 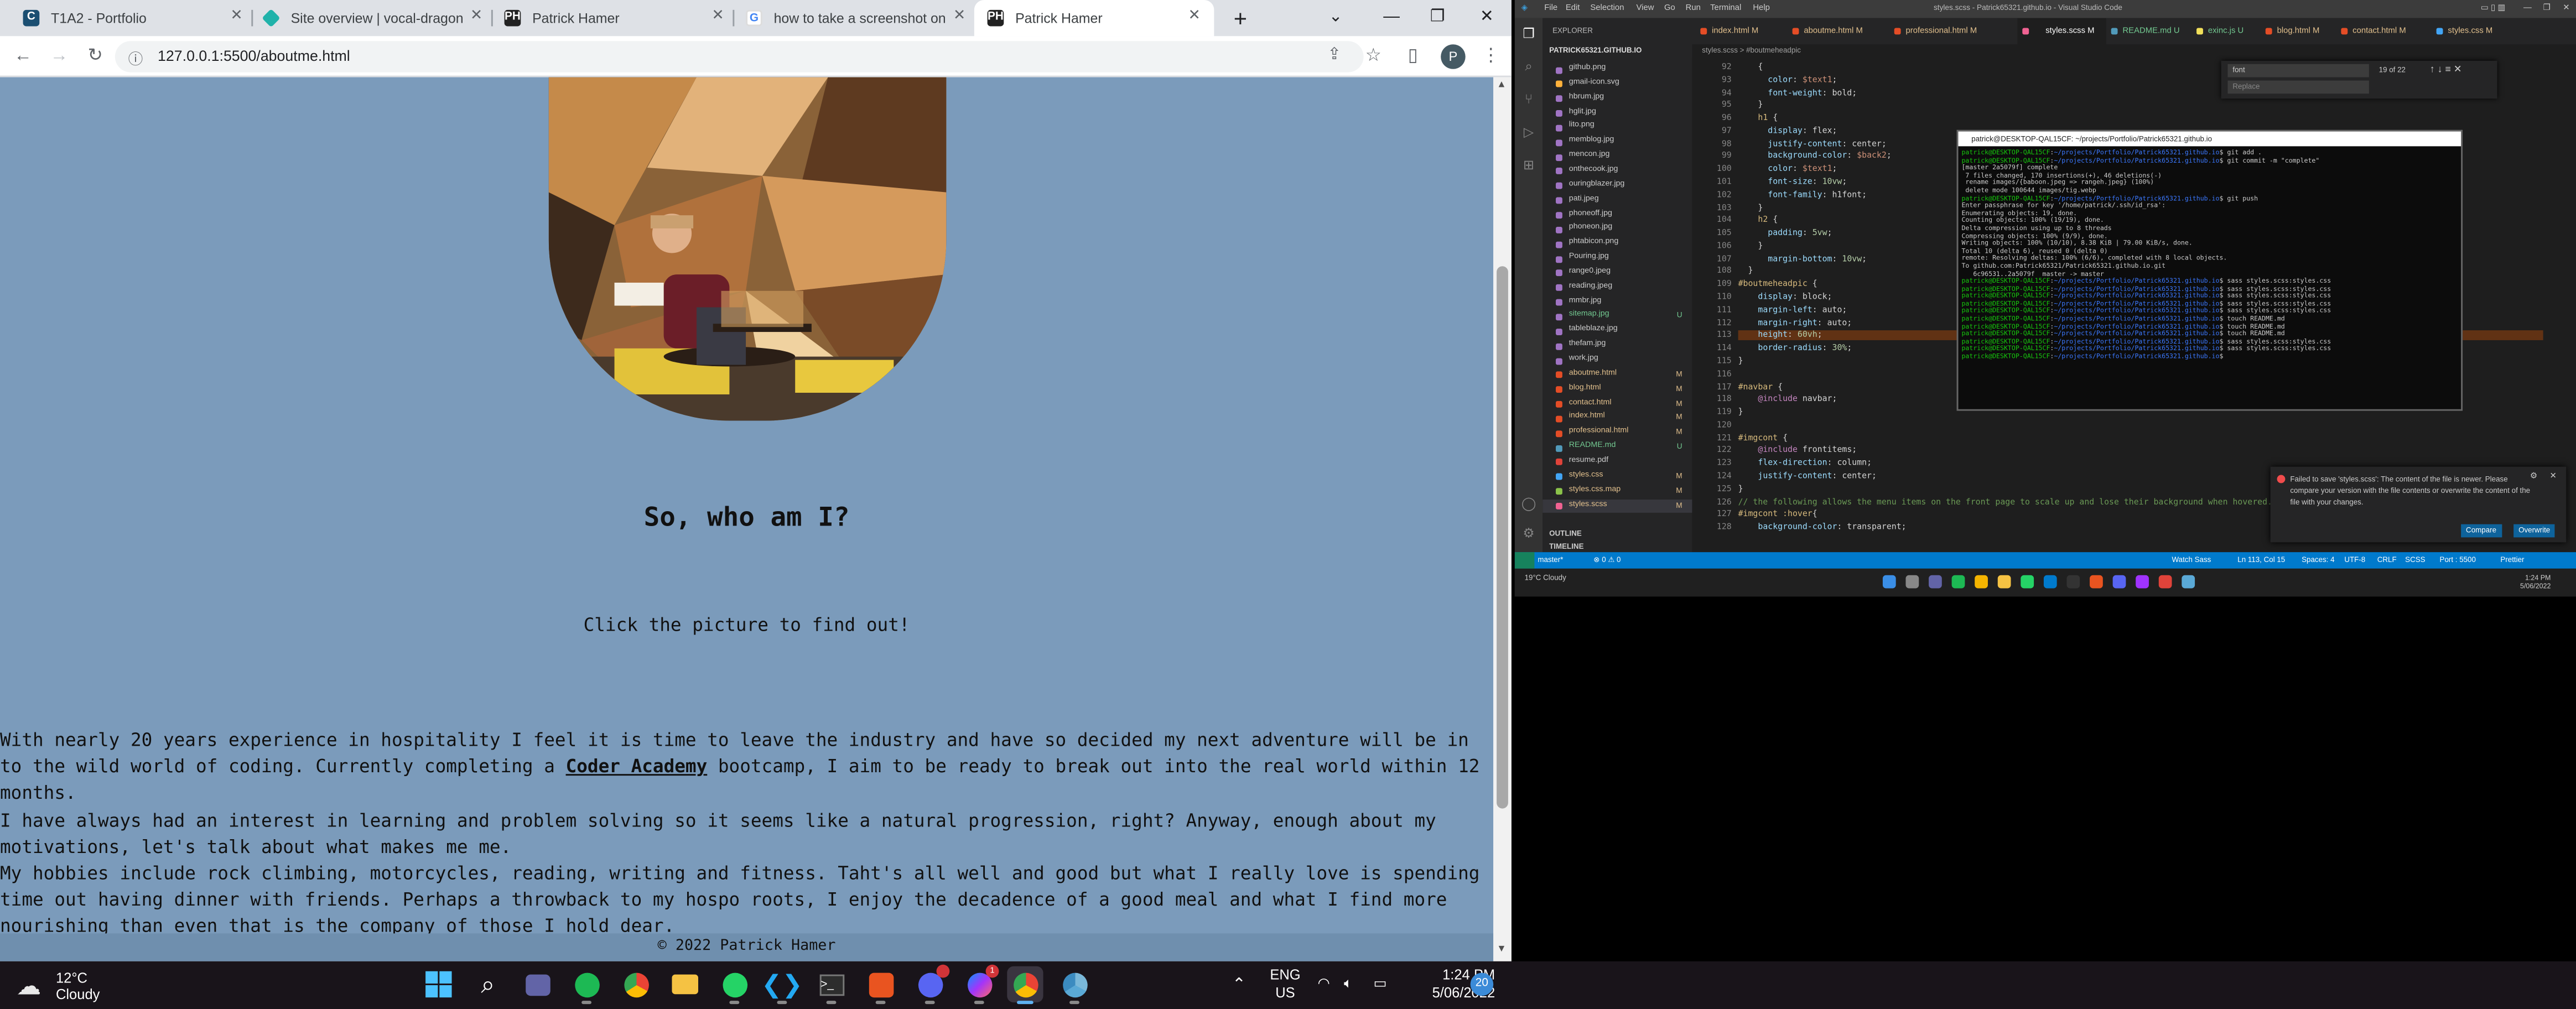 What do you see at coordinates (1669, 8) in the screenshot?
I see `menu-go: Go` at bounding box center [1669, 8].